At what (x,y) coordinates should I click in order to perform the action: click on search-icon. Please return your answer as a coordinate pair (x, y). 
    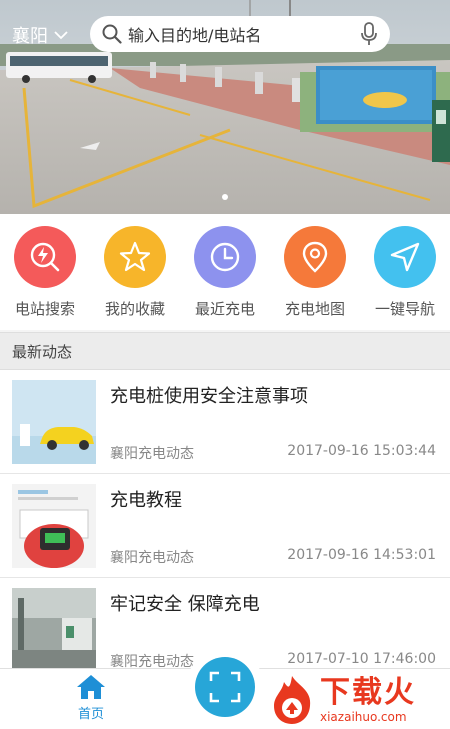
    Looking at the image, I should click on (112, 34).